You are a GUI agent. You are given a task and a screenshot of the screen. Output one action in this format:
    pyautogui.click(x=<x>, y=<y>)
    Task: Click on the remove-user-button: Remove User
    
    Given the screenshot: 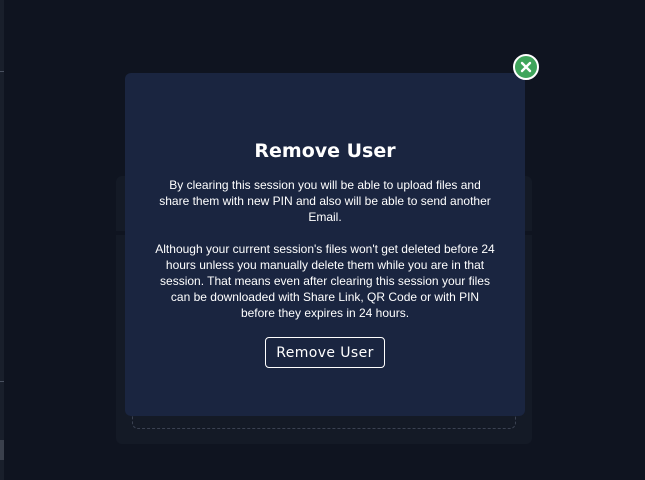 What is the action you would take?
    pyautogui.click(x=325, y=352)
    